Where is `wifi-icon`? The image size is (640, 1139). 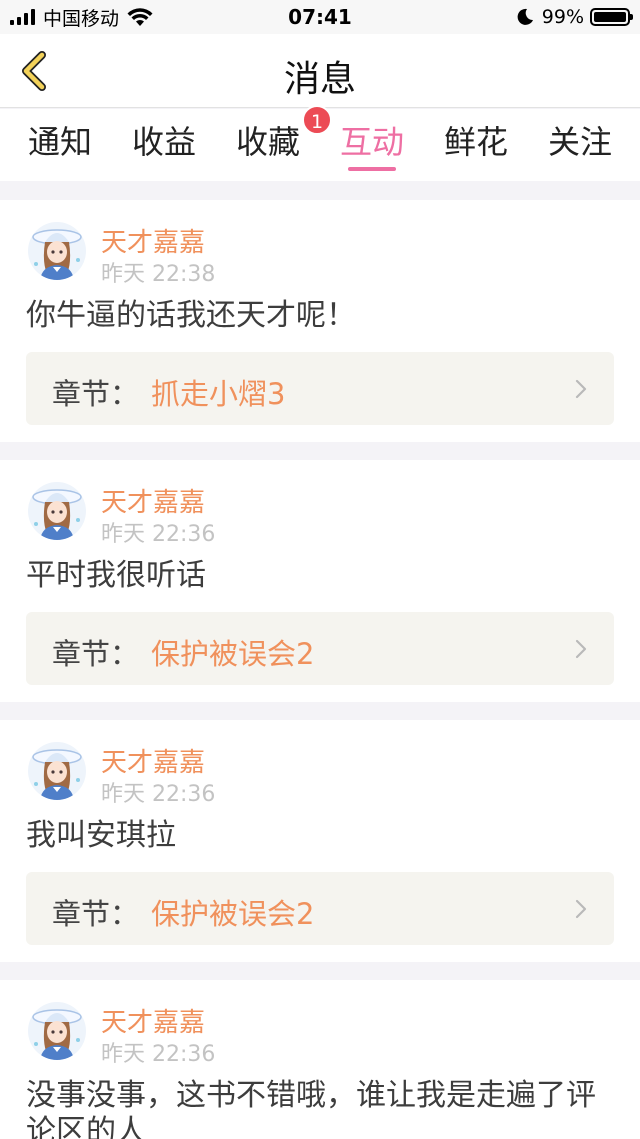
wifi-icon is located at coordinates (140, 17).